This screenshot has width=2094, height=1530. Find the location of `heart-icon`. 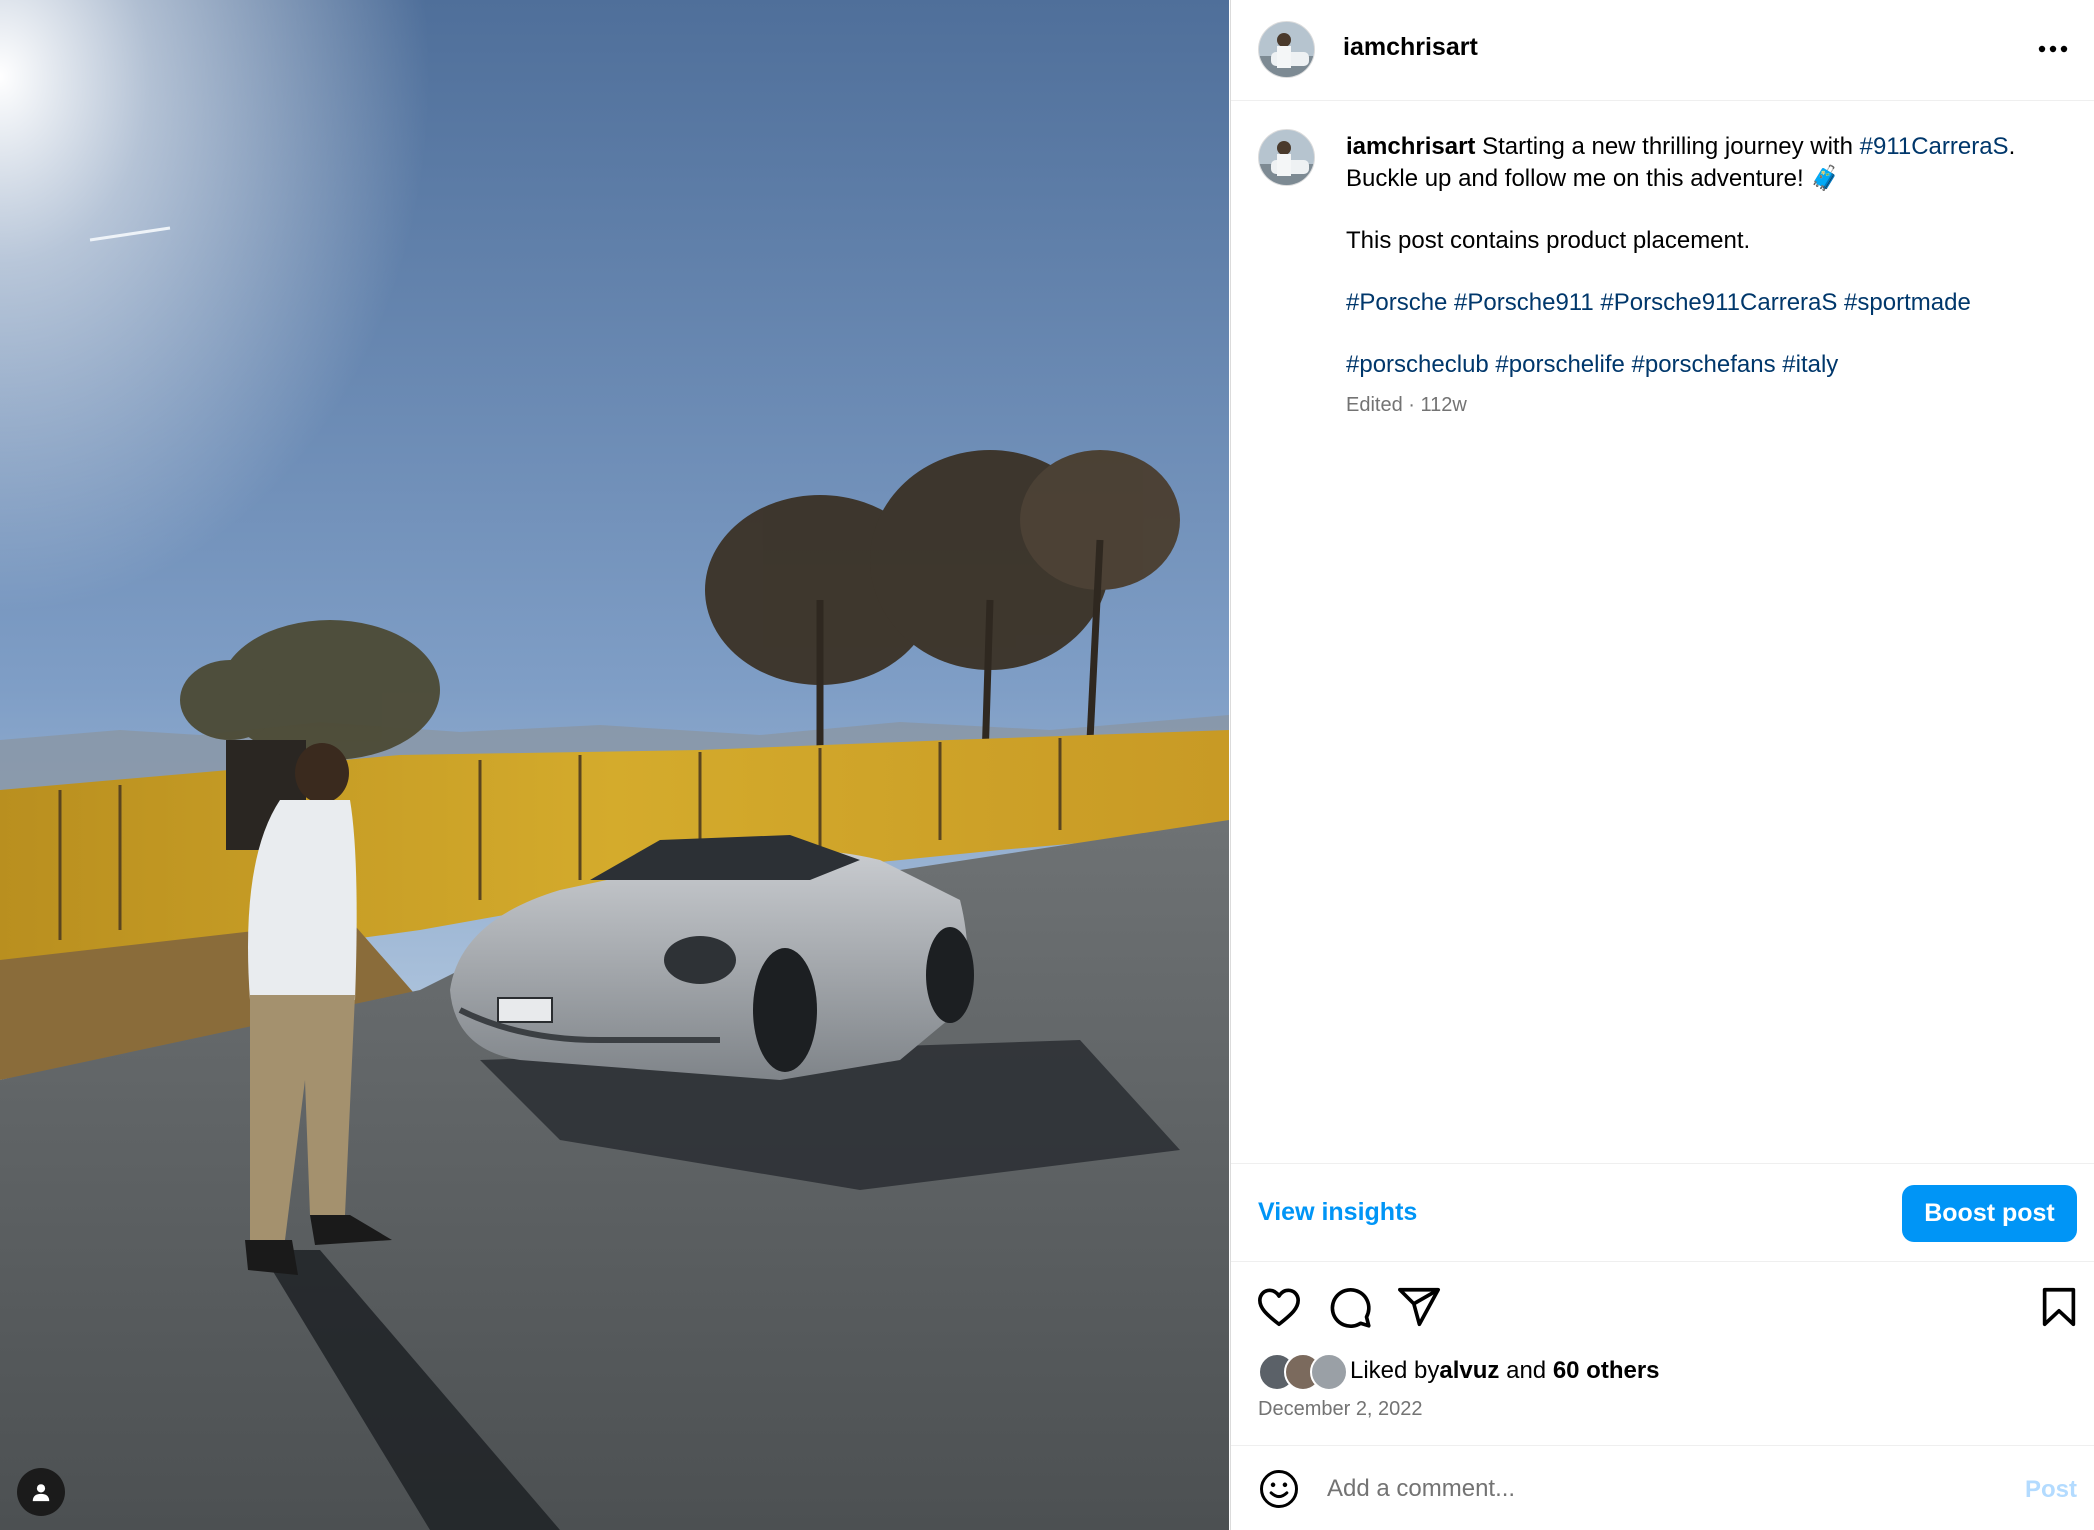

heart-icon is located at coordinates (1279, 1307).